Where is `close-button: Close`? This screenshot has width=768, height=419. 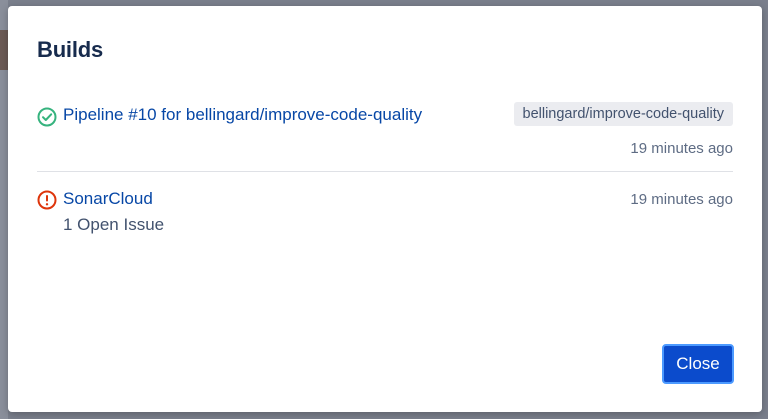 close-button: Close is located at coordinates (698, 364).